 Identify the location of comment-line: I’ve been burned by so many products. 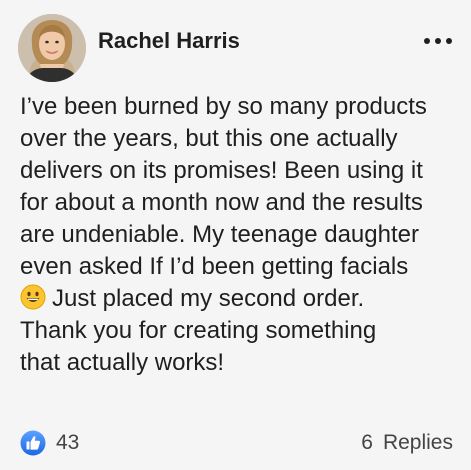
(223, 106).